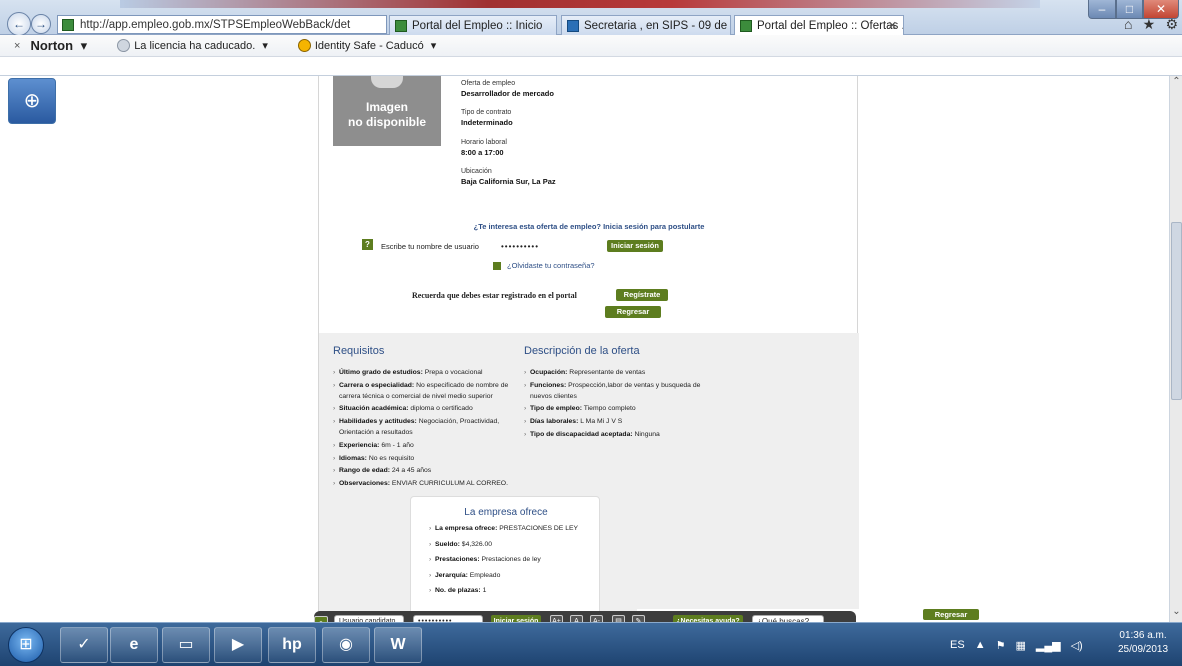  I want to click on item-label: Ocupación:, so click(549, 372).